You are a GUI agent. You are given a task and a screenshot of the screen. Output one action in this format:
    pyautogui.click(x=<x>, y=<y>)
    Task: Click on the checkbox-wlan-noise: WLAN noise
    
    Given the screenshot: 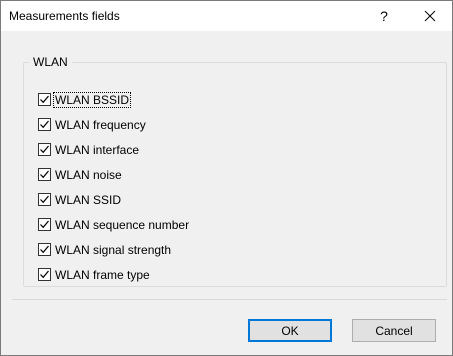 What is the action you would take?
    pyautogui.click(x=114, y=174)
    